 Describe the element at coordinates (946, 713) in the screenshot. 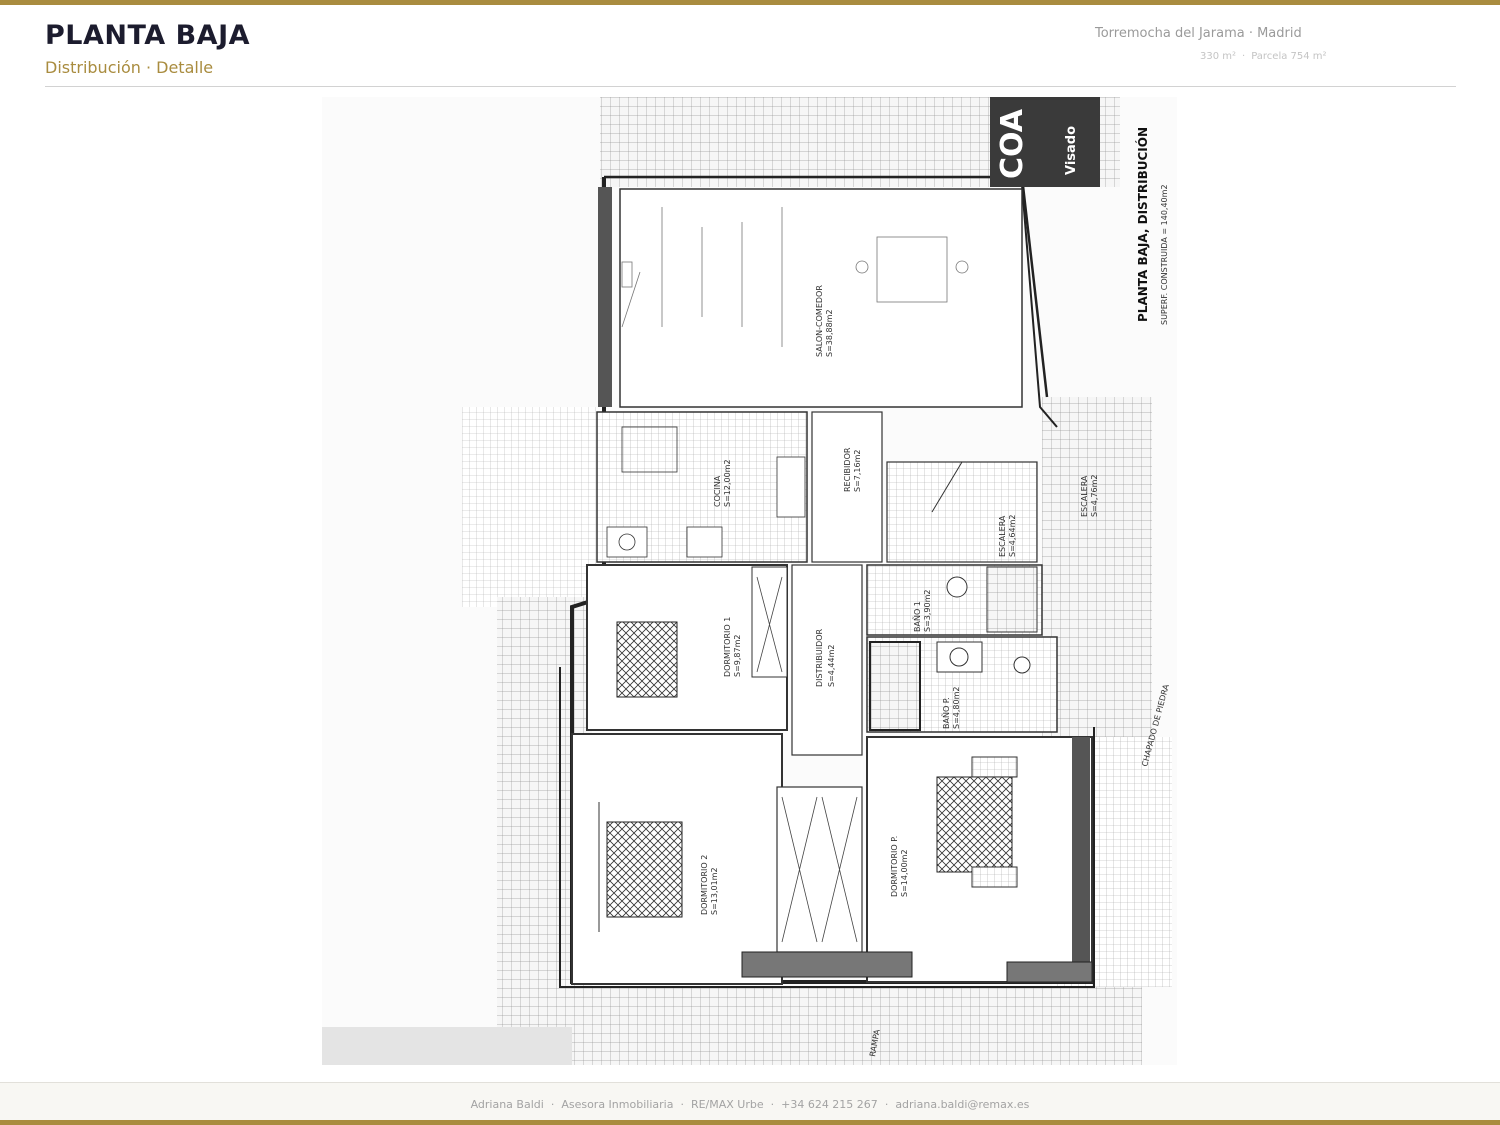

I see `room-label: BAÑO P.` at that location.